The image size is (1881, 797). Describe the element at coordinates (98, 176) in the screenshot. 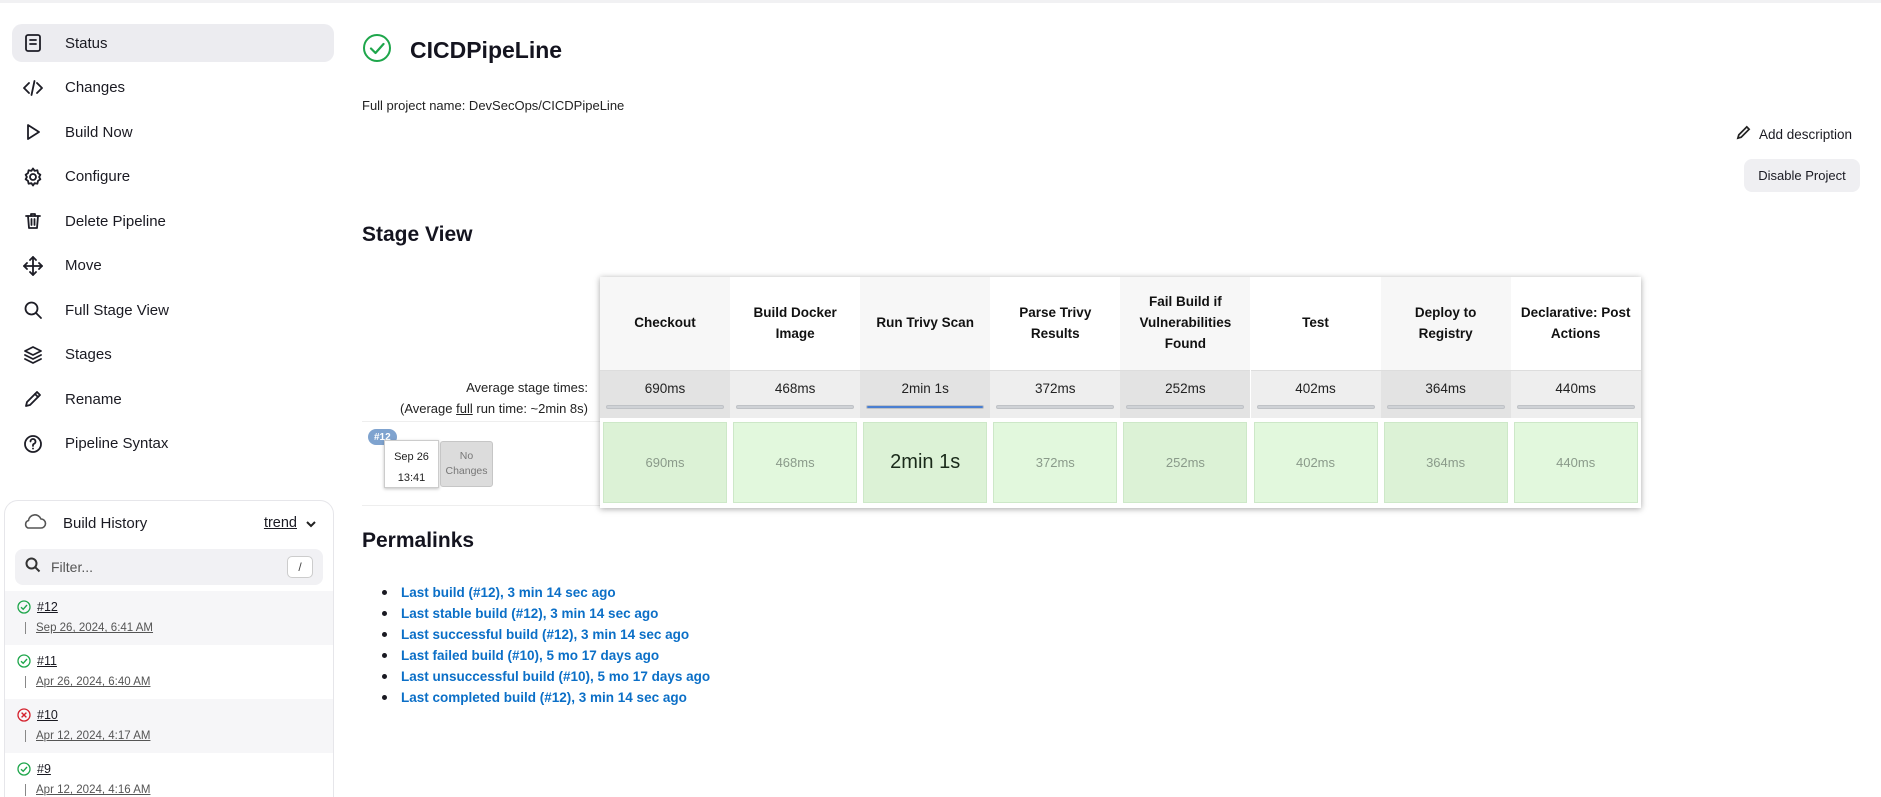

I see `sidebar-item-label: Configure` at that location.